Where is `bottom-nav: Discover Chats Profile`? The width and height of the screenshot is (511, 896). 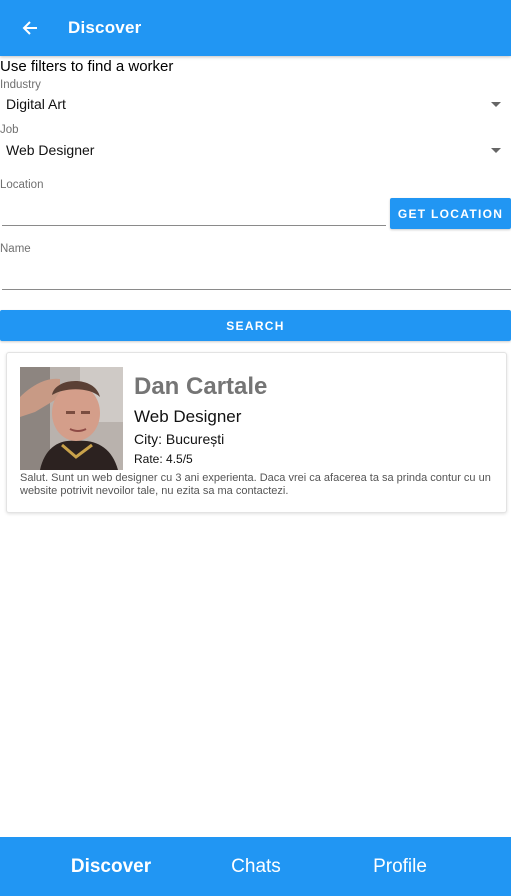 bottom-nav: Discover Chats Profile is located at coordinates (255, 866).